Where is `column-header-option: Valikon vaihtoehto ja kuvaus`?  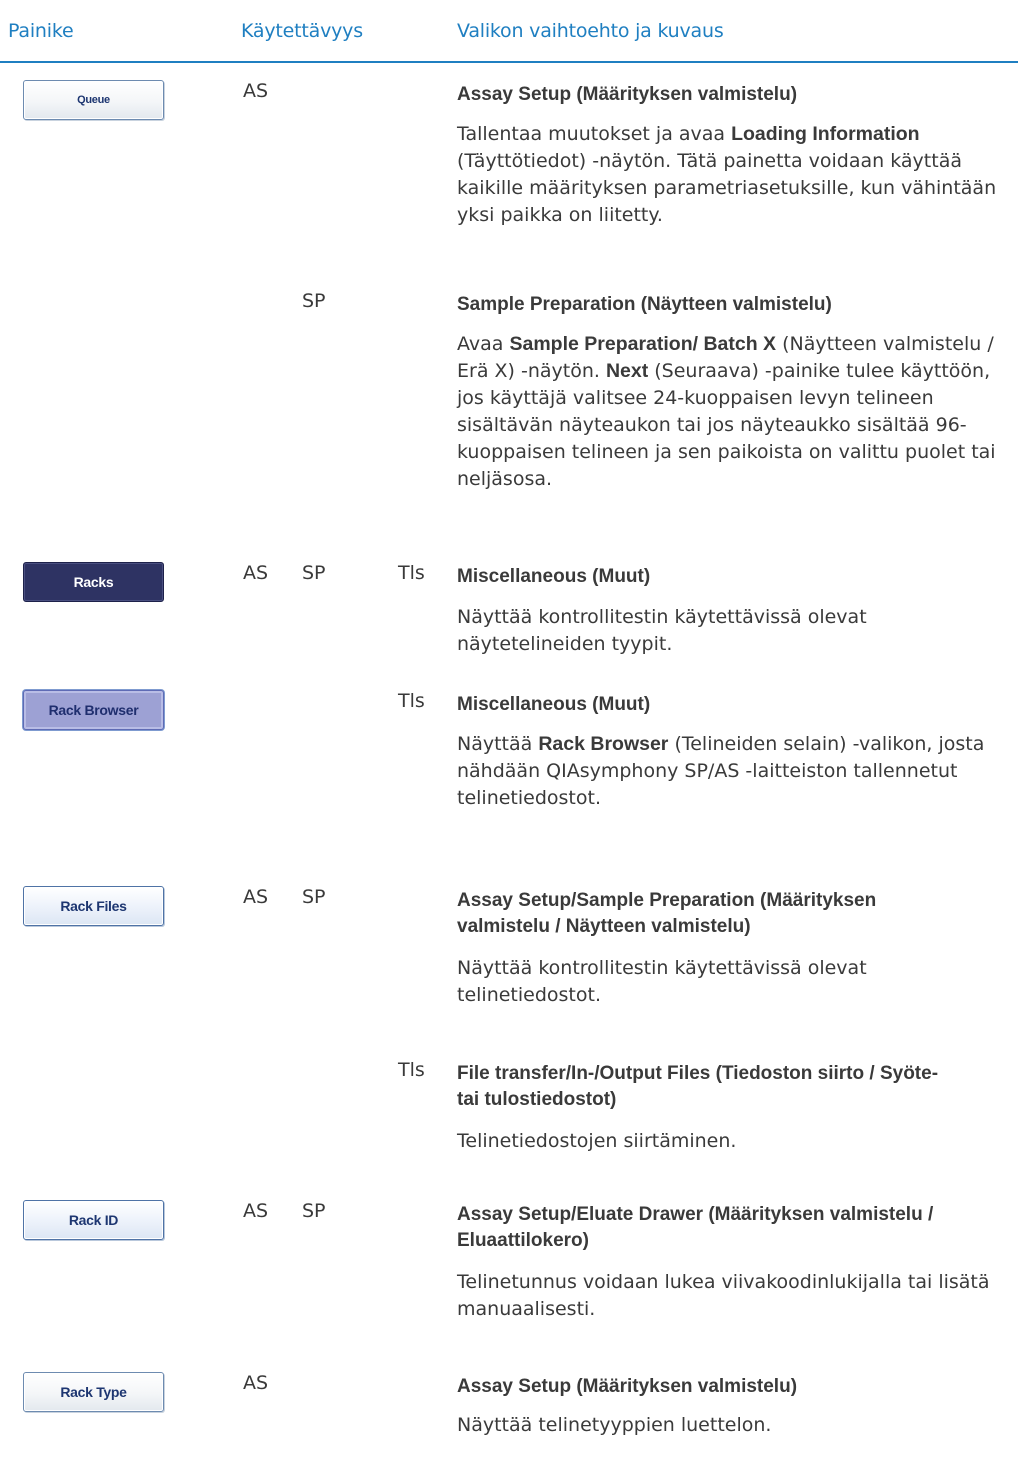
column-header-option: Valikon vaihtoehto ja kuvaus is located at coordinates (590, 31).